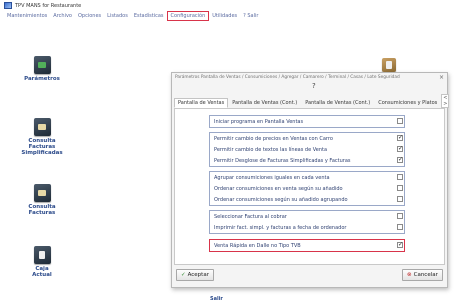  I want to click on tab-pantalla-de-ventas-cont-2: Pantalla de Ventas (Cont.), so click(337, 103).